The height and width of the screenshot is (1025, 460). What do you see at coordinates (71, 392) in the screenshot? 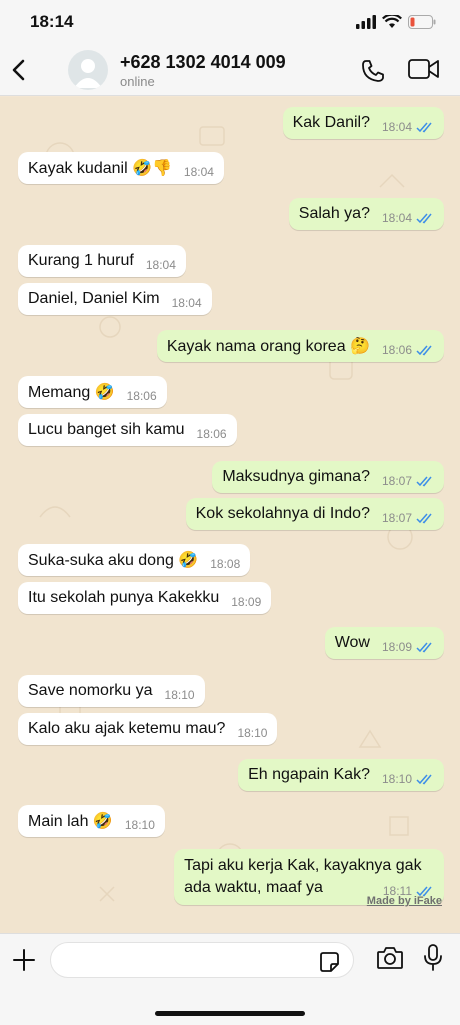
I see `message-text: Memang 🤣` at bounding box center [71, 392].